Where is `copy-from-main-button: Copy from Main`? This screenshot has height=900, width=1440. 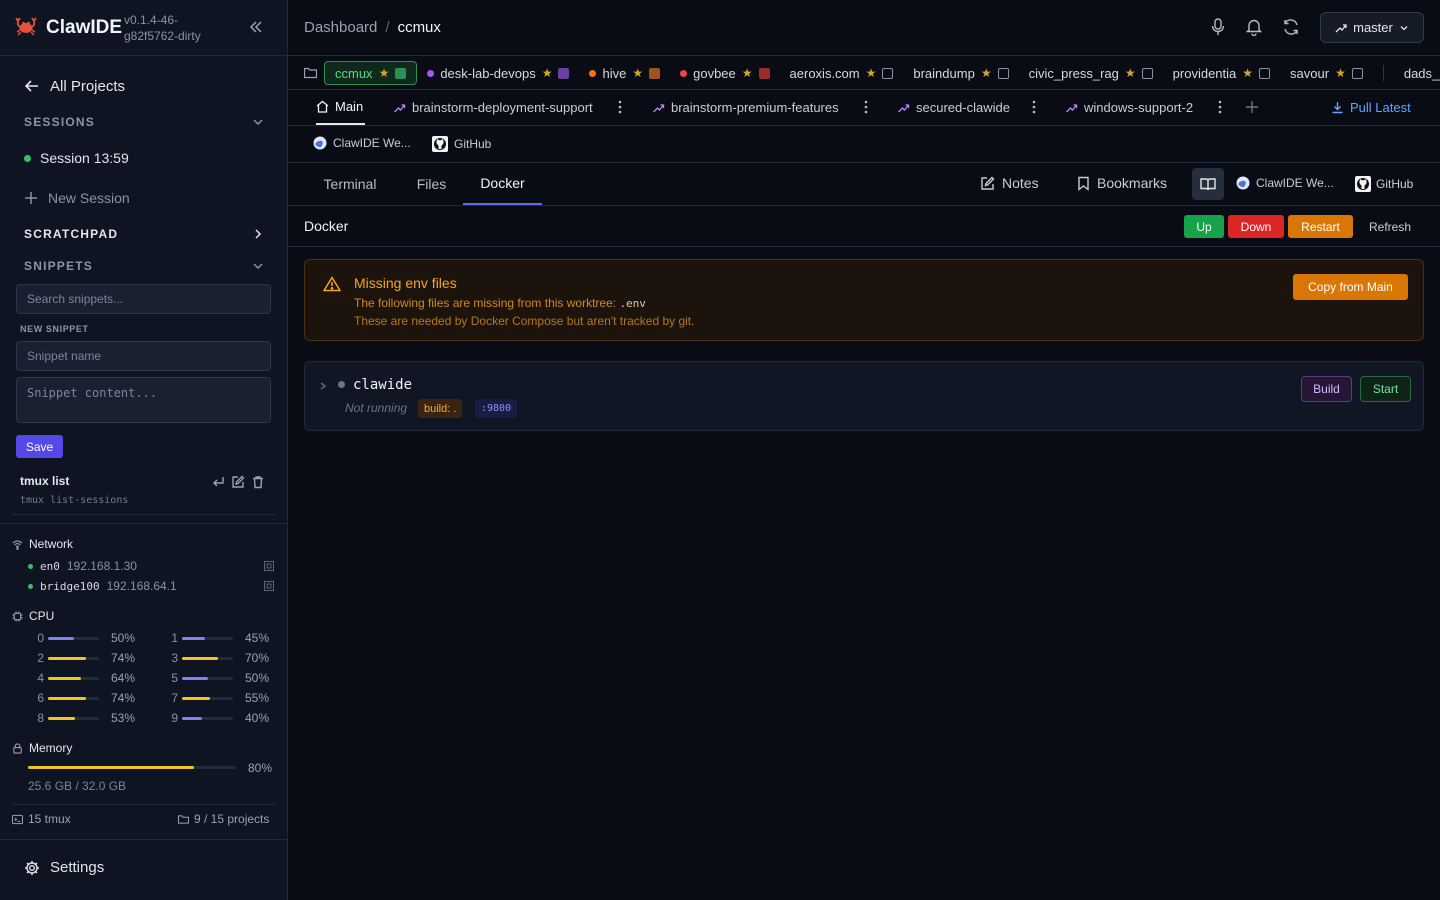 copy-from-main-button: Copy from Main is located at coordinates (1350, 287).